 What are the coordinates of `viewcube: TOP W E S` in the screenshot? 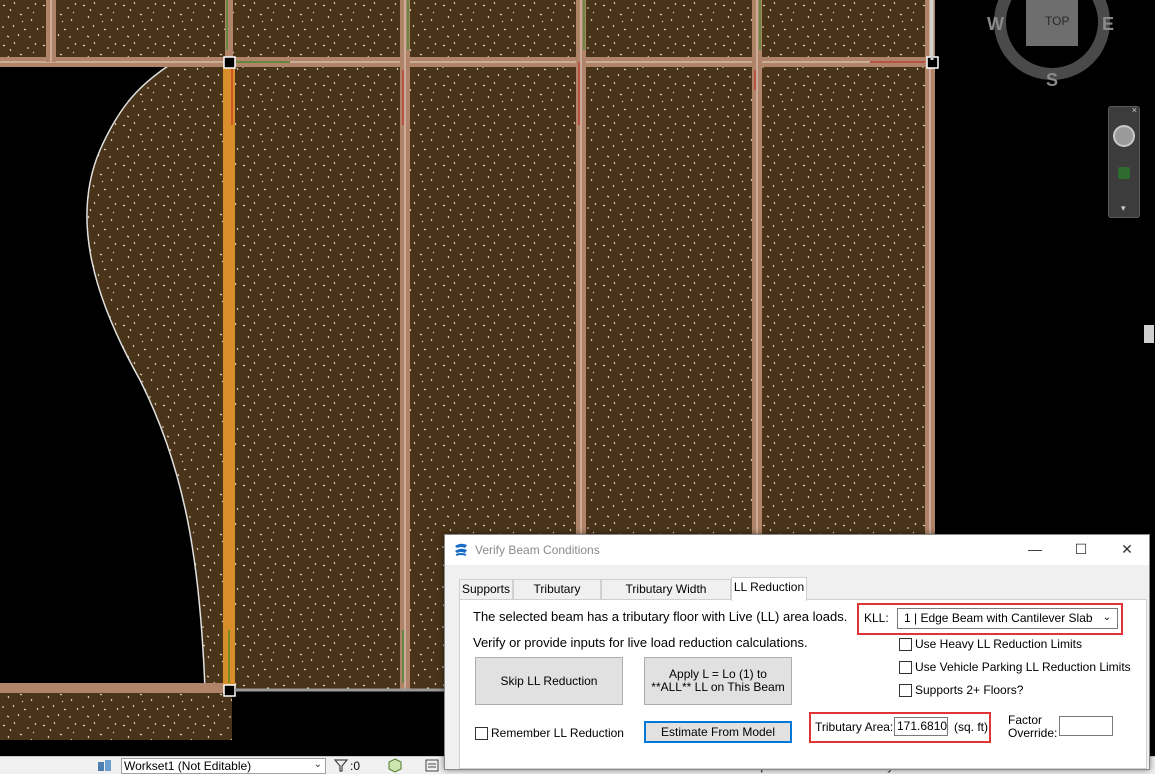 It's located at (1052, 47).